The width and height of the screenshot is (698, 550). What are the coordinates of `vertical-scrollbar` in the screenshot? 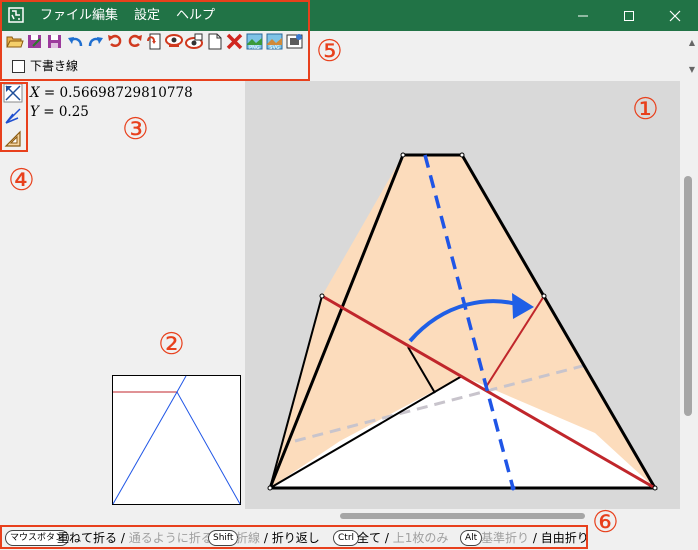 It's located at (689, 295).